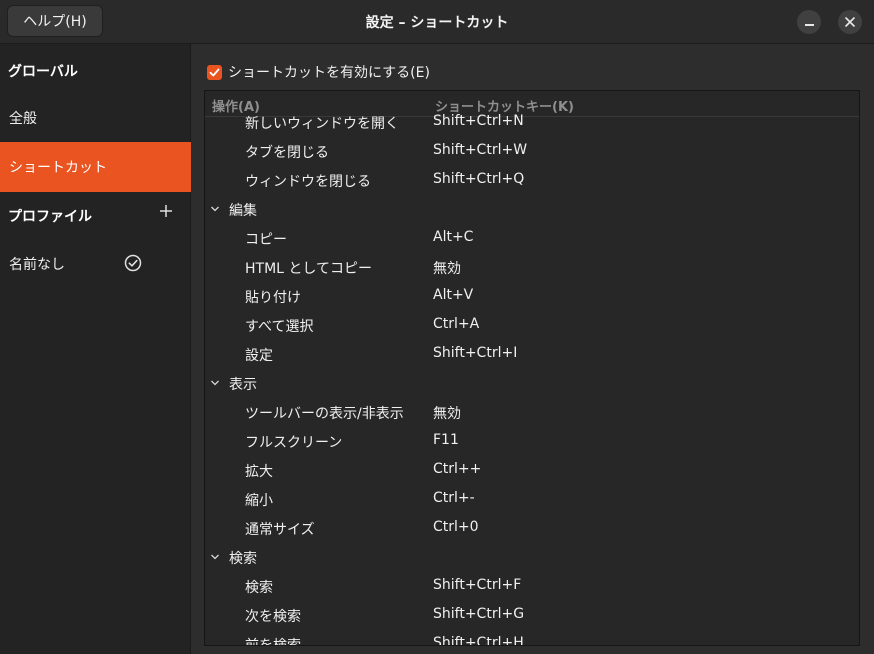  What do you see at coordinates (166, 211) in the screenshot?
I see `add-profile-icon` at bounding box center [166, 211].